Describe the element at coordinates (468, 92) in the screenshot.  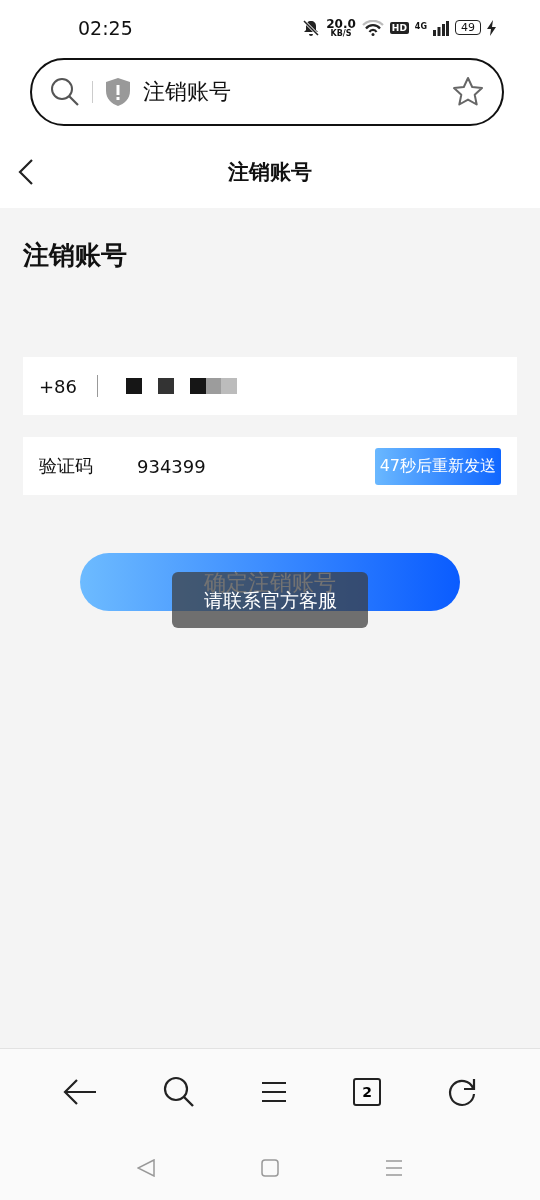
I see `star-icon` at that location.